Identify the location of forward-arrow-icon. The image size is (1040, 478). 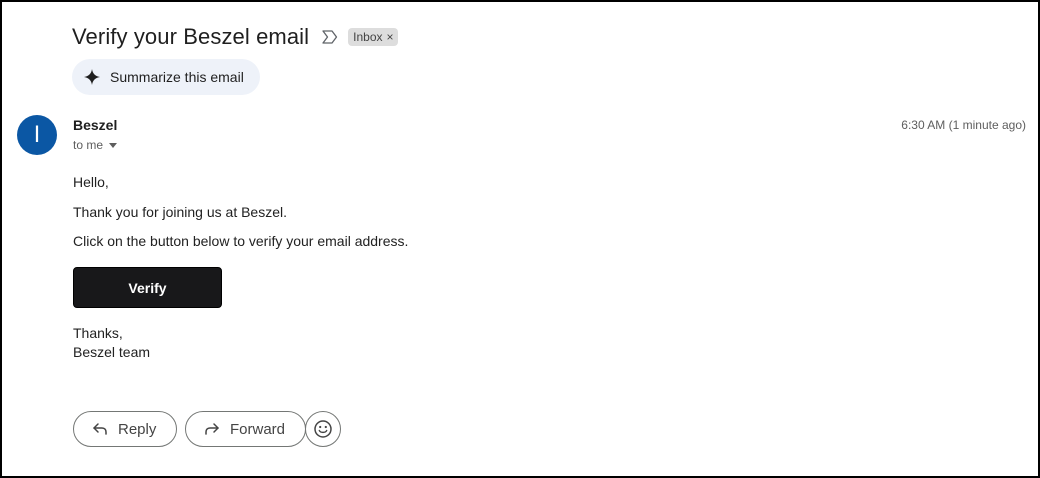
(212, 429).